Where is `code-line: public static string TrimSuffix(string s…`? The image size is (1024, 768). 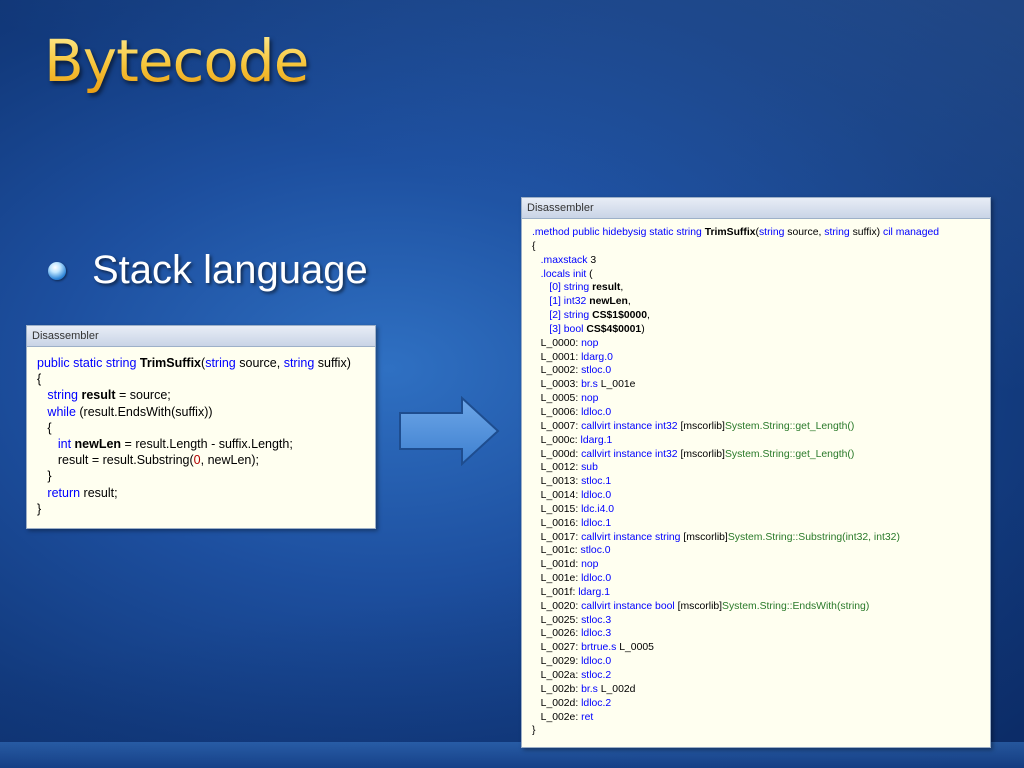 code-line: public static string TrimSuffix(string s… is located at coordinates (194, 363).